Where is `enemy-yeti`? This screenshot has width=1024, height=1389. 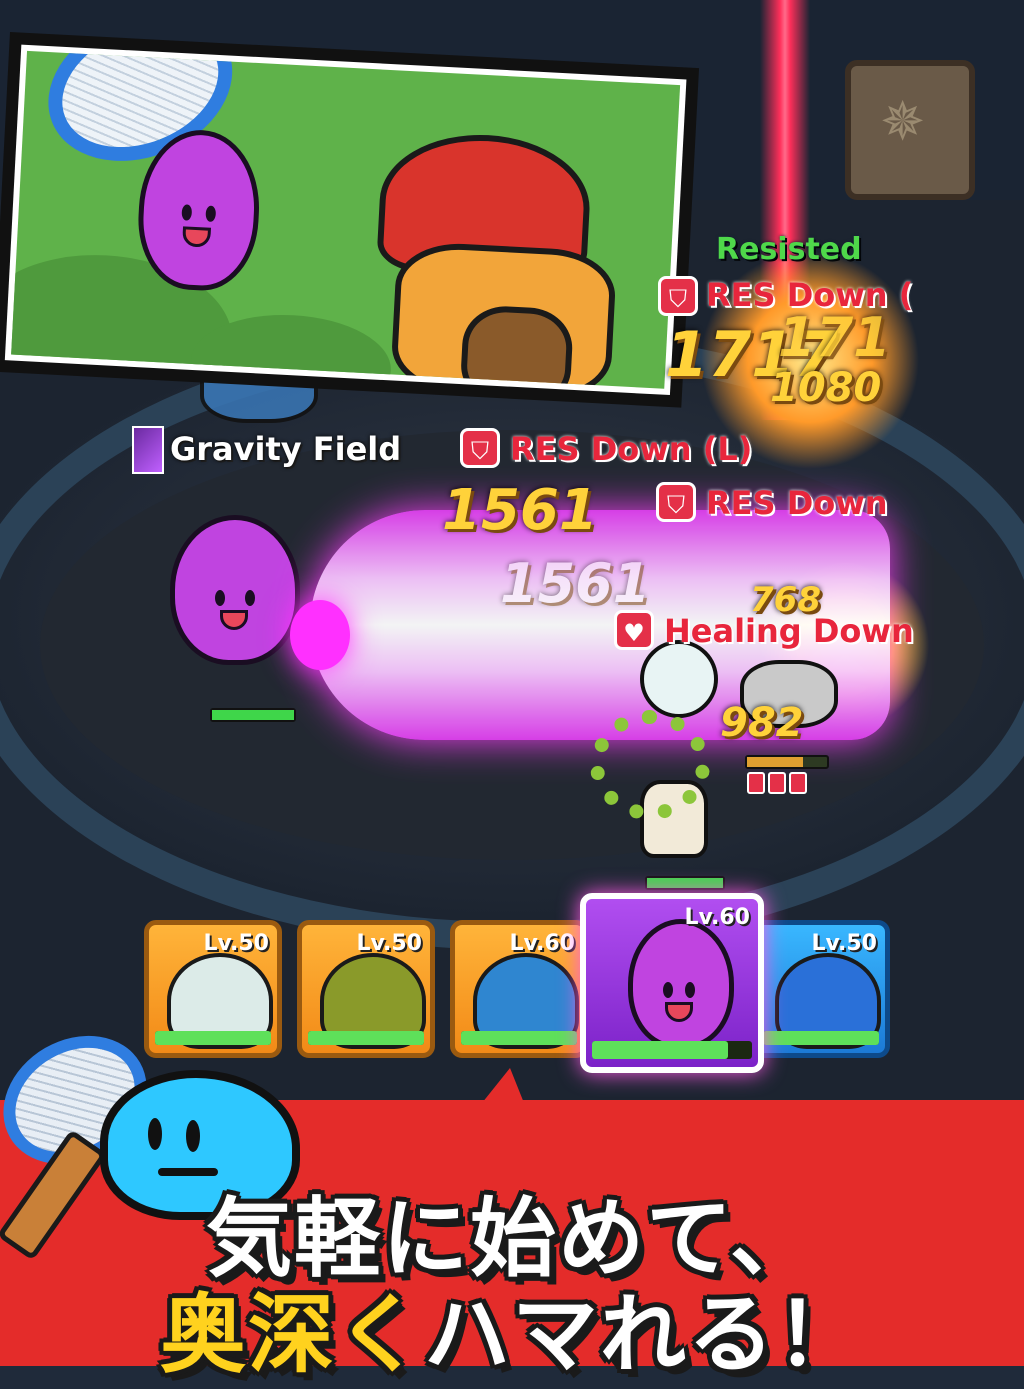
enemy-yeti is located at coordinates (679, 679).